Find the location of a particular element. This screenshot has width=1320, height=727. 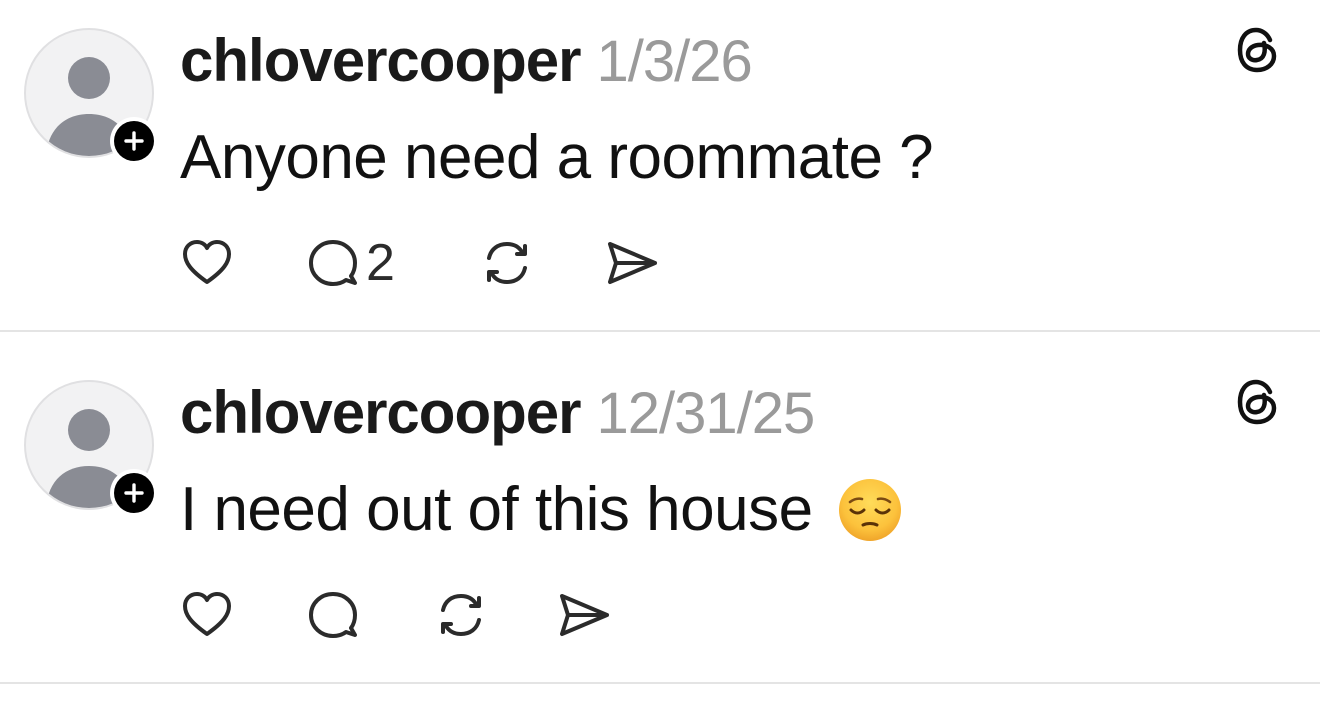

post-text: I need out of this house is located at coordinates (541, 509).